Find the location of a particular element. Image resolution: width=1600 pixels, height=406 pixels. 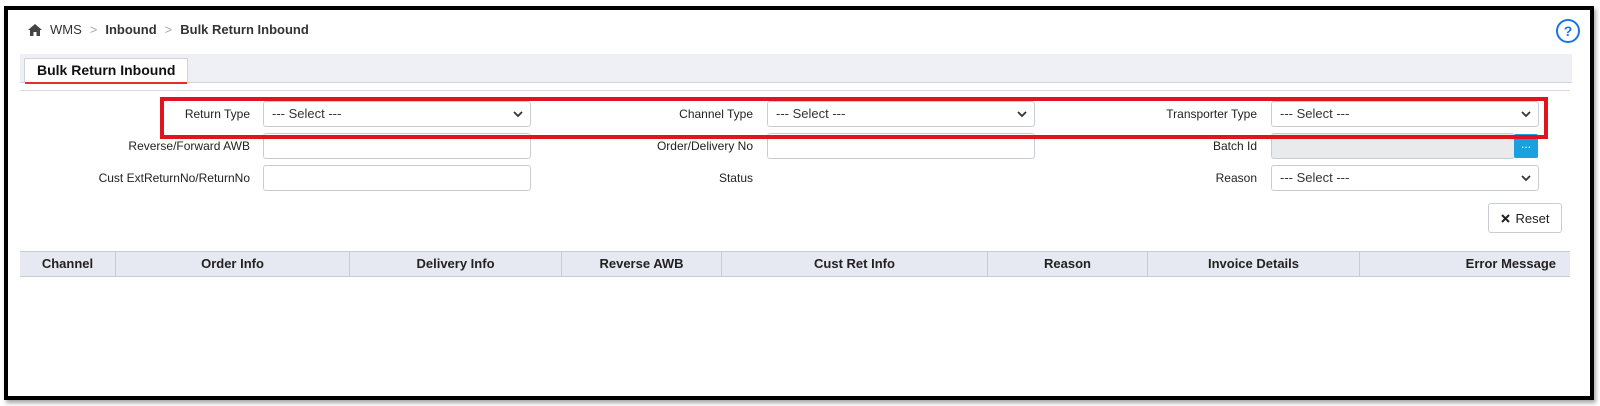

col-error-message: Error Message is located at coordinates (1465, 264).